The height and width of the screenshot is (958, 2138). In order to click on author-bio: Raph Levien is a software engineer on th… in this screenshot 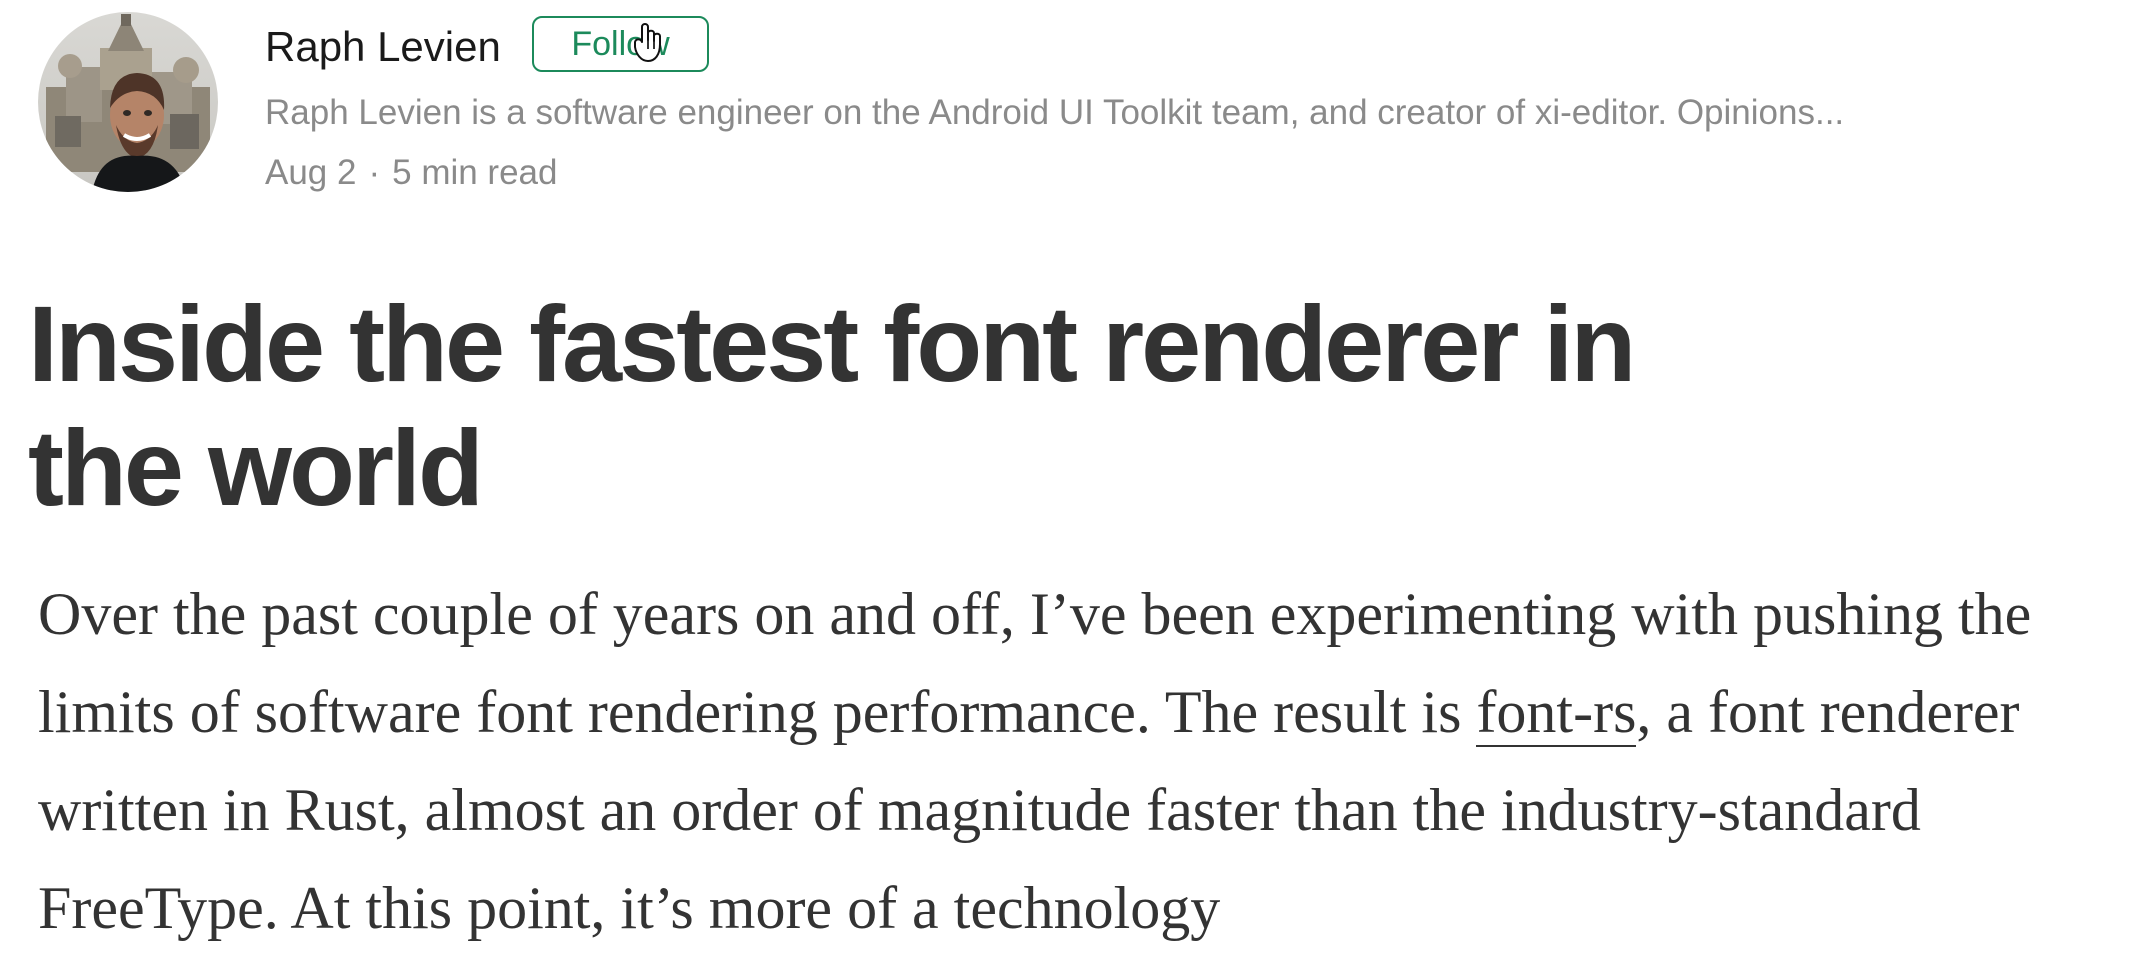, I will do `click(1055, 112)`.